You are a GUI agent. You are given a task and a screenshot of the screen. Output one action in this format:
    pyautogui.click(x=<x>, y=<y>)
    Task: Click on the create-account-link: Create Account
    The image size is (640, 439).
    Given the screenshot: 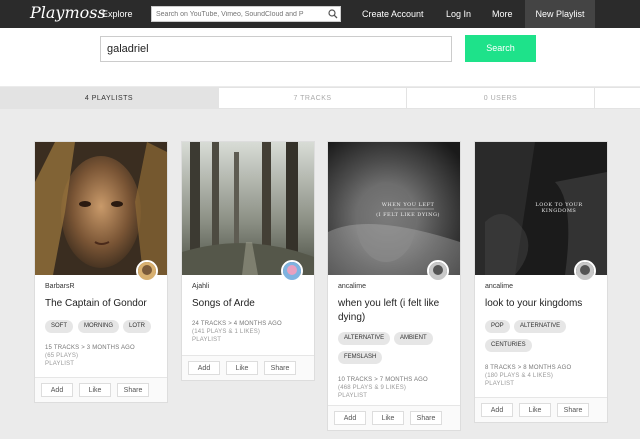 What is the action you would take?
    pyautogui.click(x=393, y=14)
    